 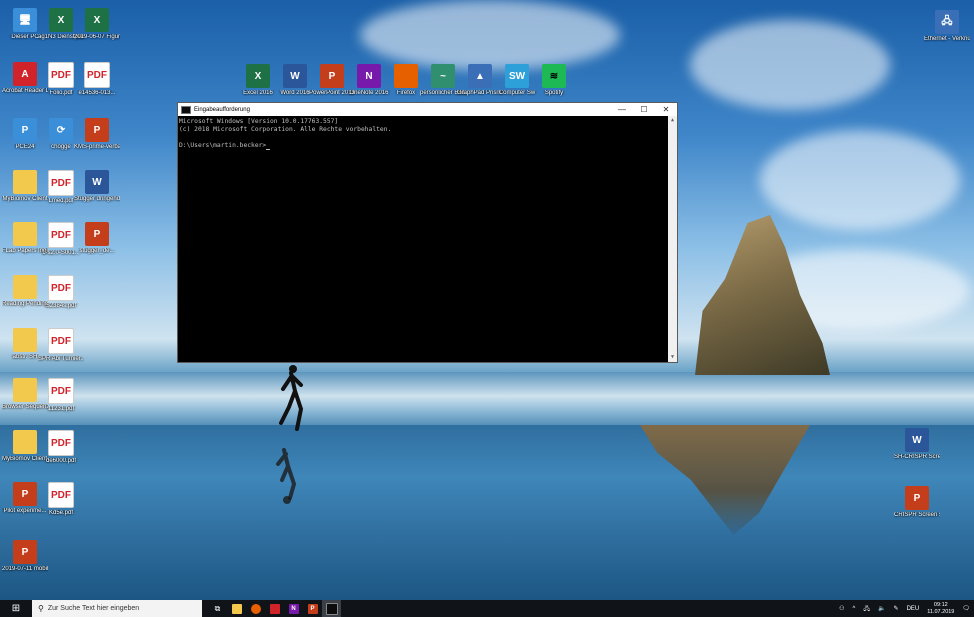 I want to click on desktop-icon: W Stugger dringend.docx, so click(x=97, y=186).